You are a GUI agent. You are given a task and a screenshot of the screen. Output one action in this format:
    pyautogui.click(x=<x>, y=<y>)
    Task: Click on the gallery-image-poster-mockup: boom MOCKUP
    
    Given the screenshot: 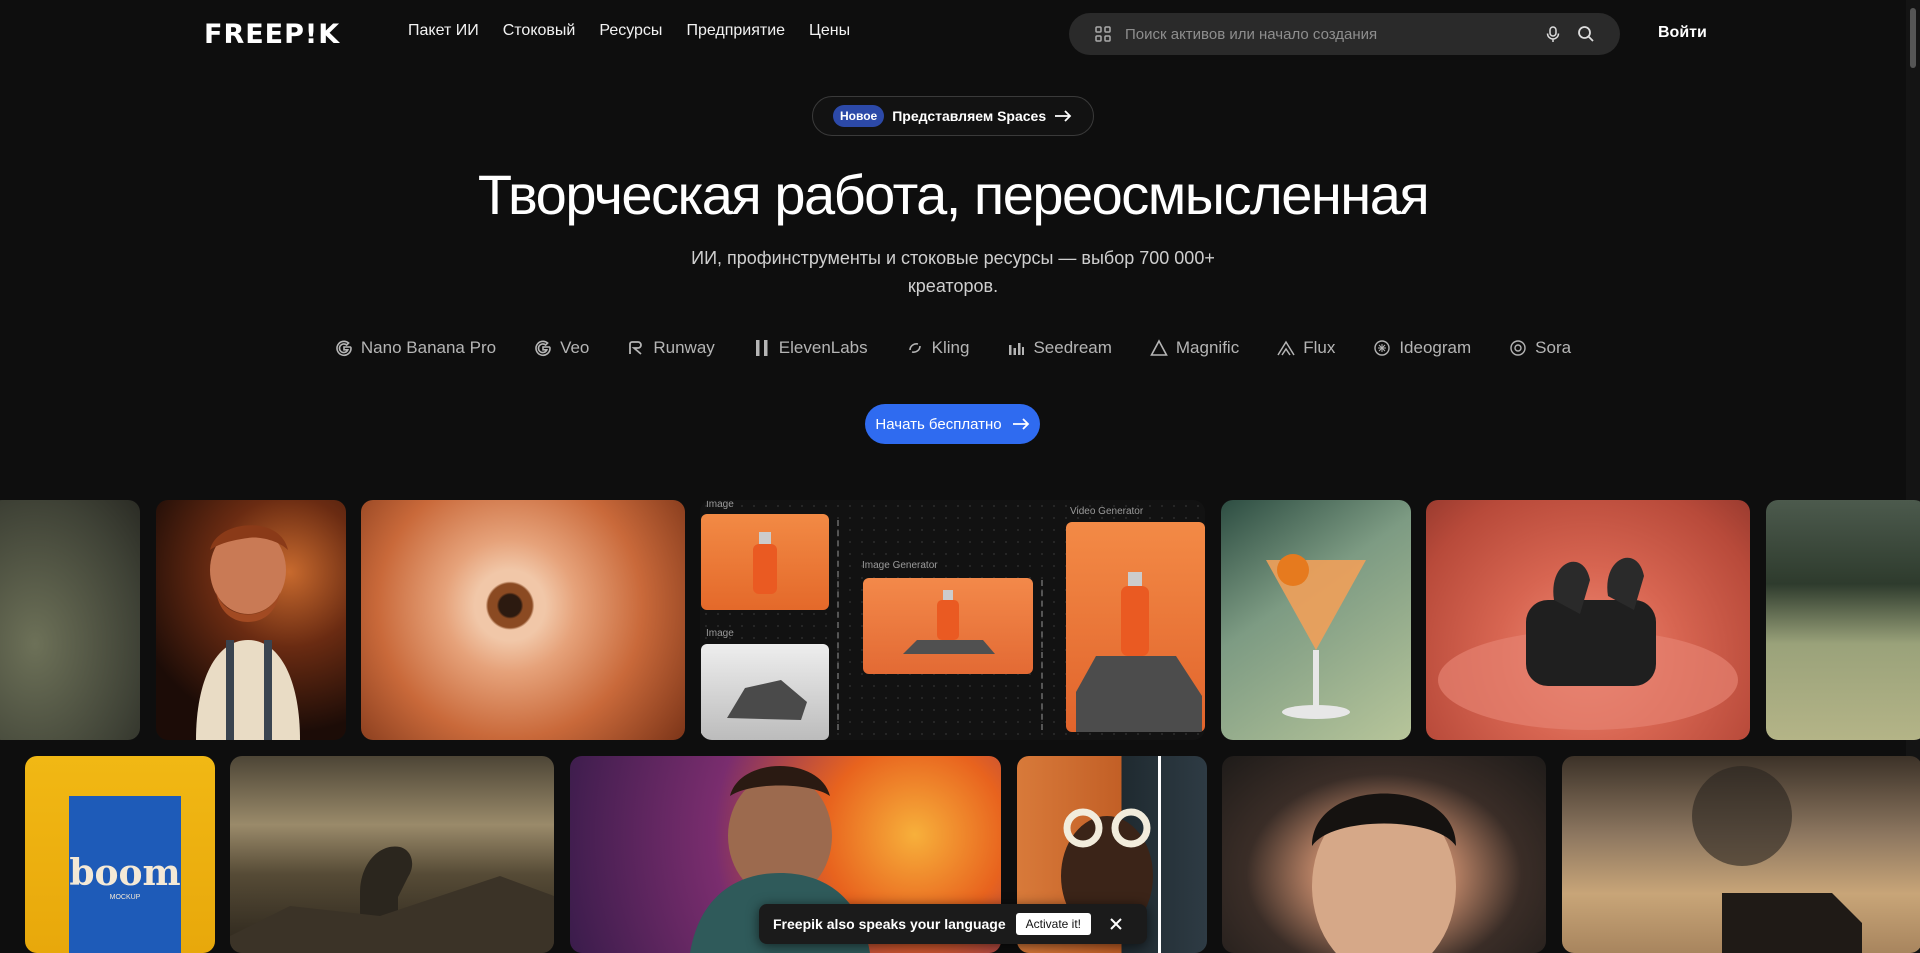 What is the action you would take?
    pyautogui.click(x=120, y=854)
    